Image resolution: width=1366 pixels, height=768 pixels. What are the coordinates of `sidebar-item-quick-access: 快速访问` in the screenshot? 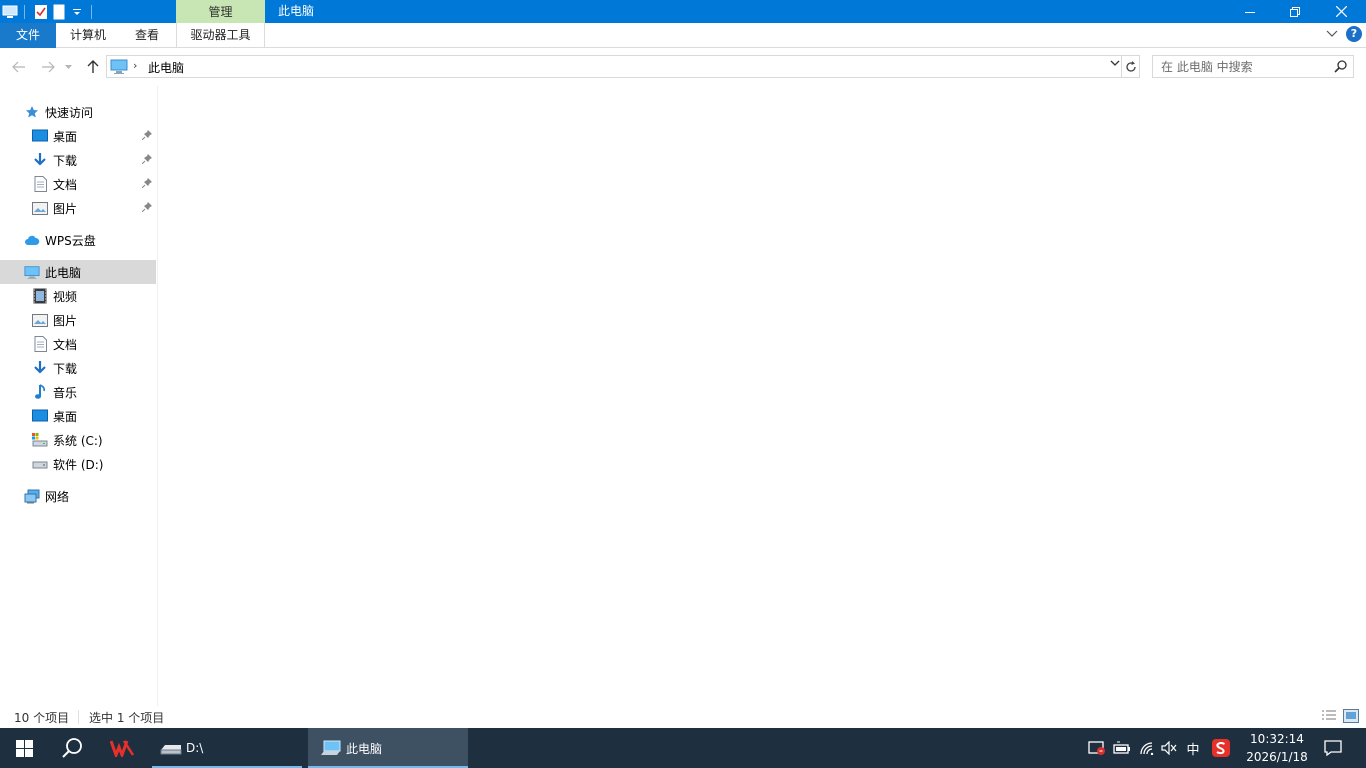 It's located at (78, 112).